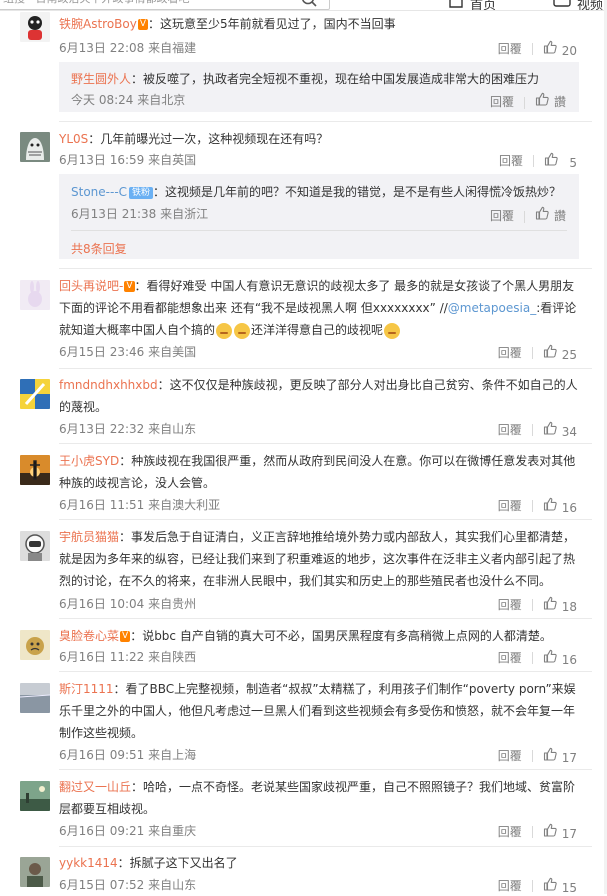 The image size is (607, 896). I want to click on username: yykk1414, so click(88, 863).